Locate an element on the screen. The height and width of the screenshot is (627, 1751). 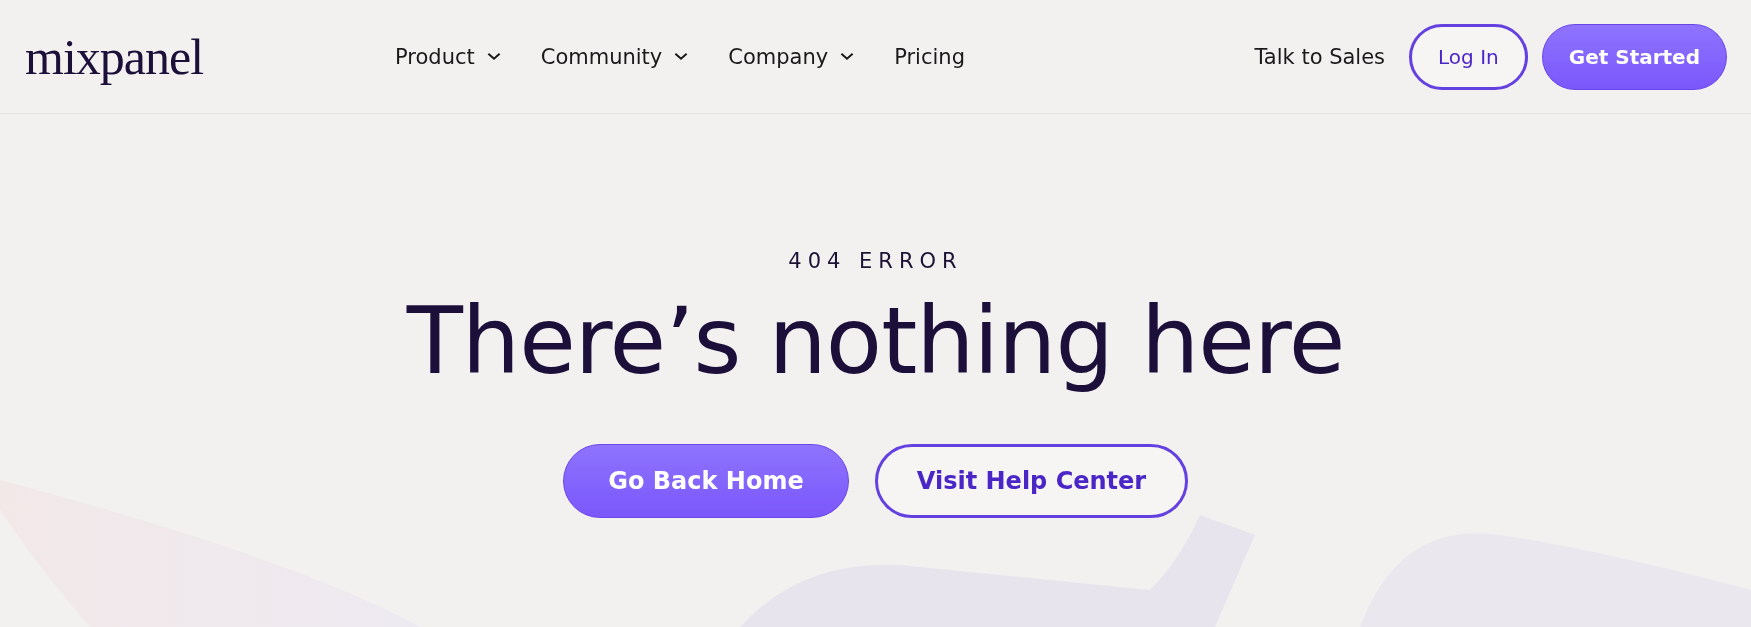
nav-link: Pricing is located at coordinates (929, 56).